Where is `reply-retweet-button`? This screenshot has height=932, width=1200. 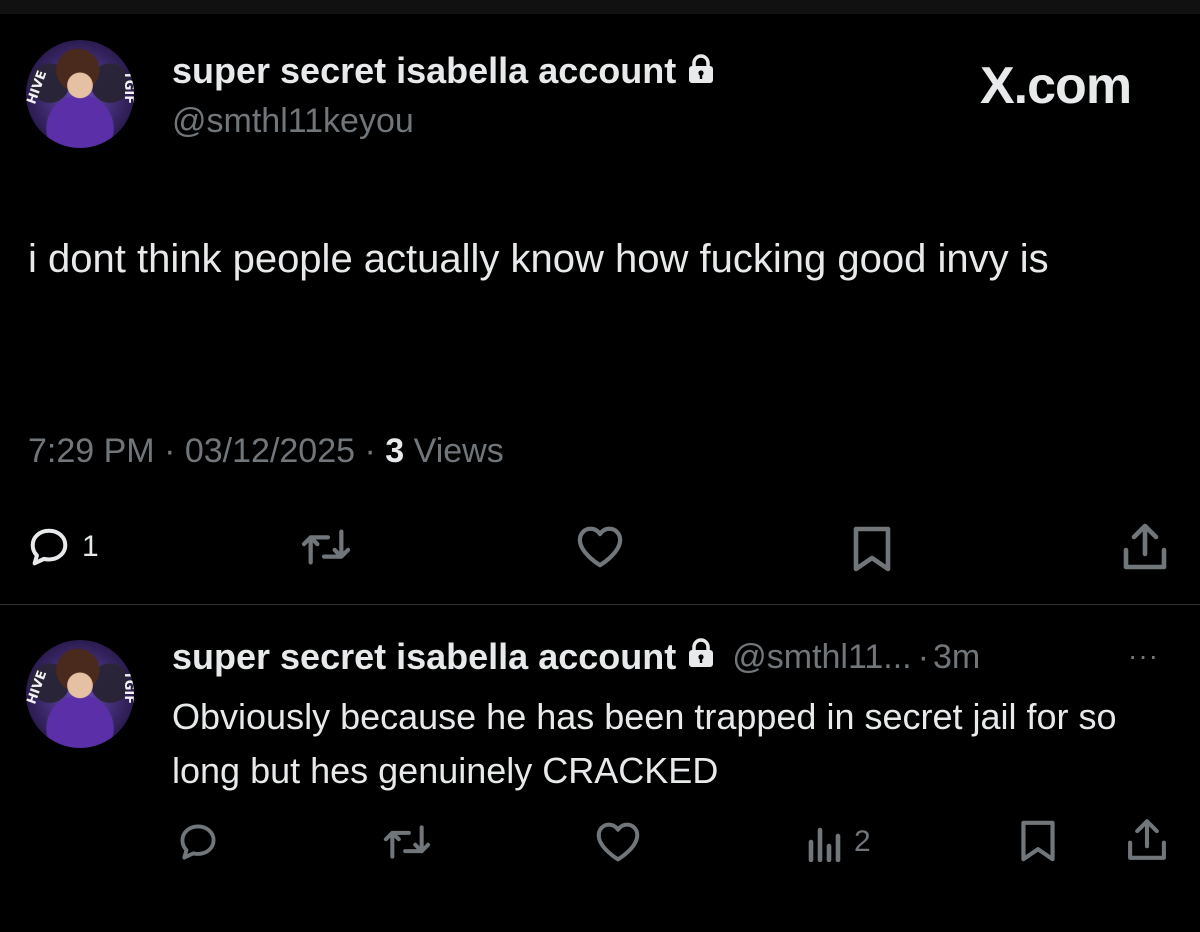 reply-retweet-button is located at coordinates (407, 842).